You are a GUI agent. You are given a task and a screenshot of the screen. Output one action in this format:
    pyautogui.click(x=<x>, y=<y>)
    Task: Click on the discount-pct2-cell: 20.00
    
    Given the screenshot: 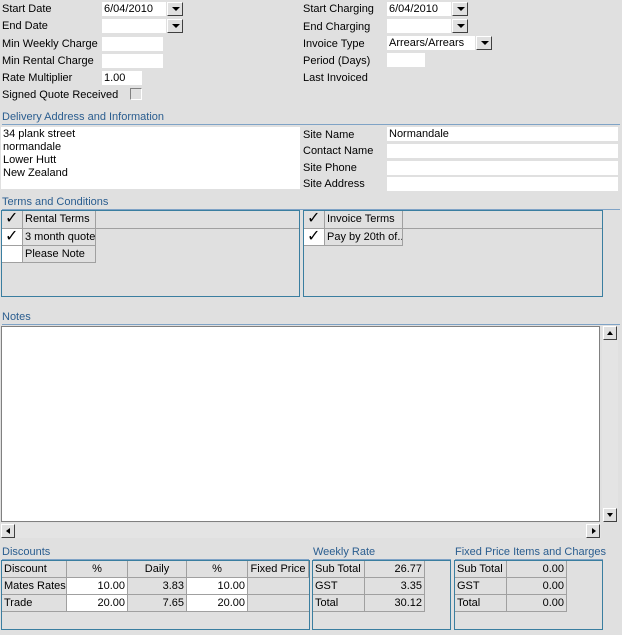 What is the action you would take?
    pyautogui.click(x=217, y=603)
    